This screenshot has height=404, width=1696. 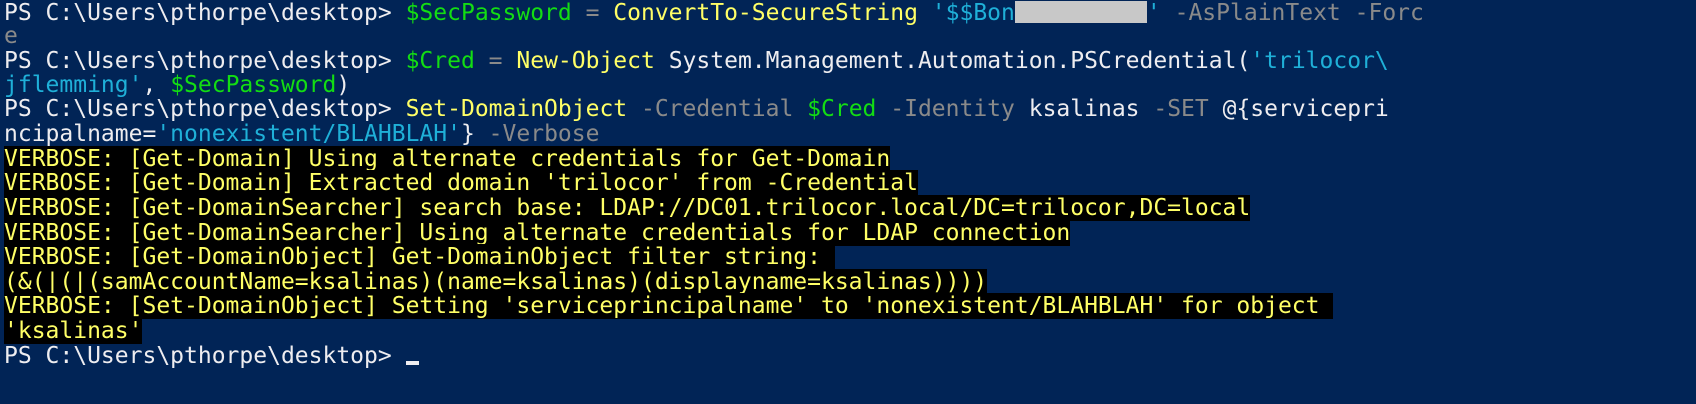 I want to click on text-cursor, so click(x=412, y=363).